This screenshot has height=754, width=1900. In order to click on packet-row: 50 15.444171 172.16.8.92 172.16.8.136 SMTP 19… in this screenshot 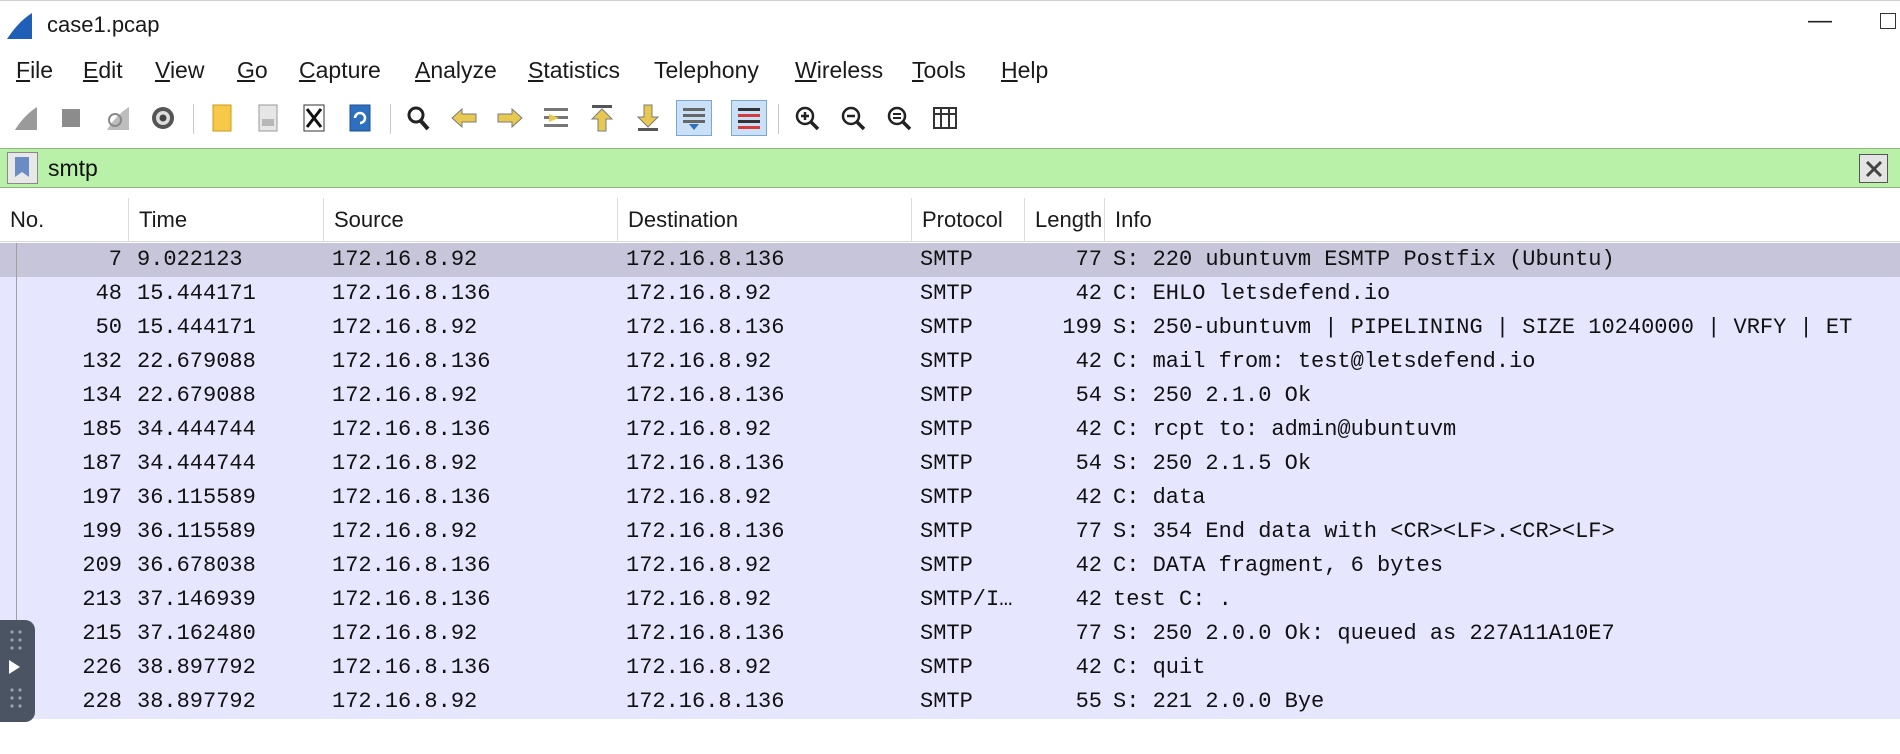, I will do `click(950, 328)`.